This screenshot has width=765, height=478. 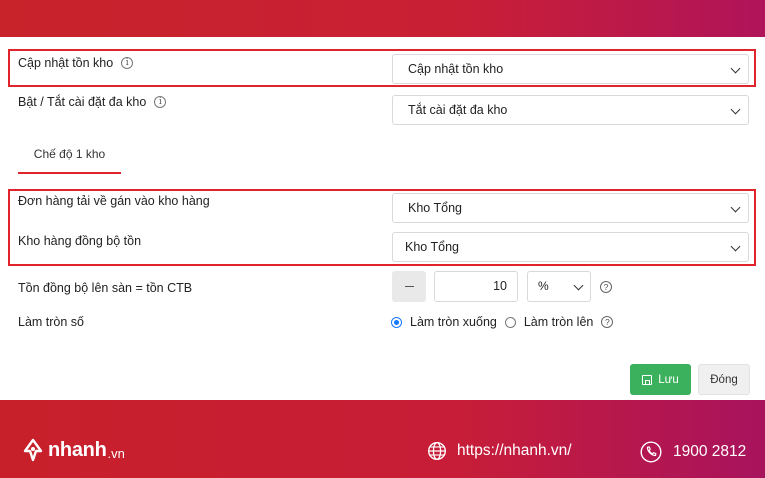 What do you see at coordinates (382, 68) in the screenshot?
I see `highlight-box-update-stock` at bounding box center [382, 68].